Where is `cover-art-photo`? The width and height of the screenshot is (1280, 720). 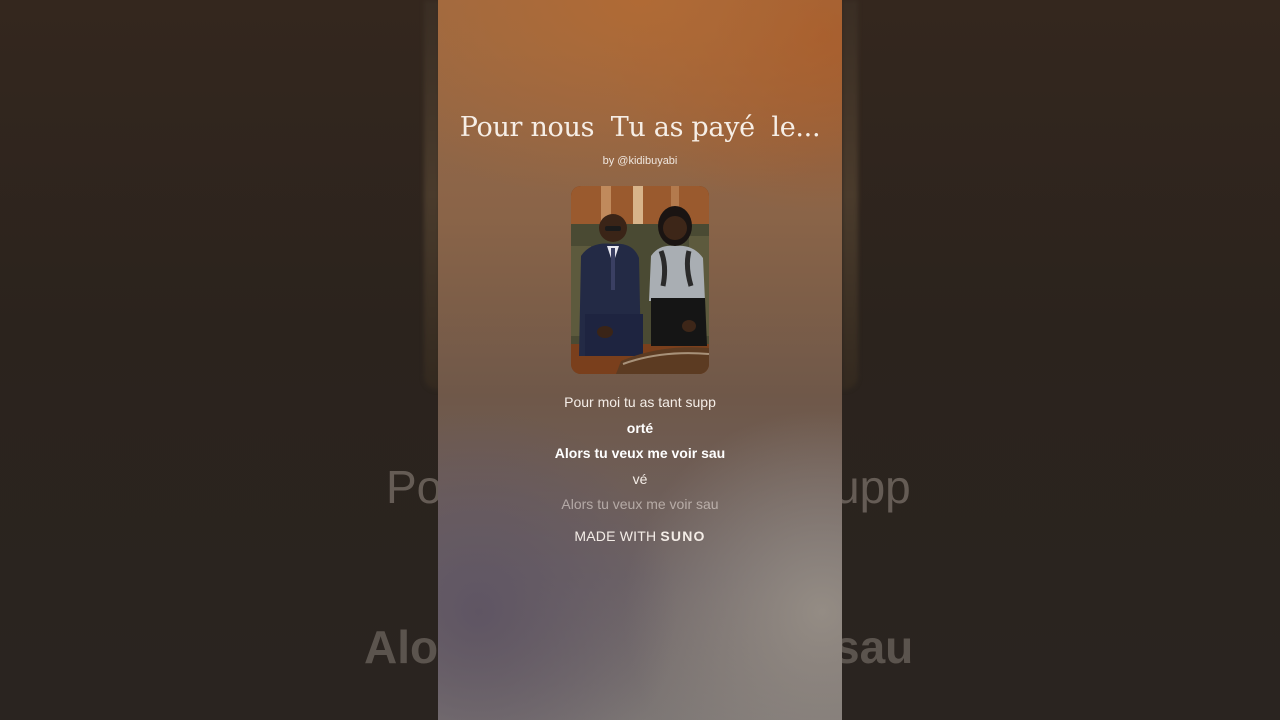 cover-art-photo is located at coordinates (640, 280).